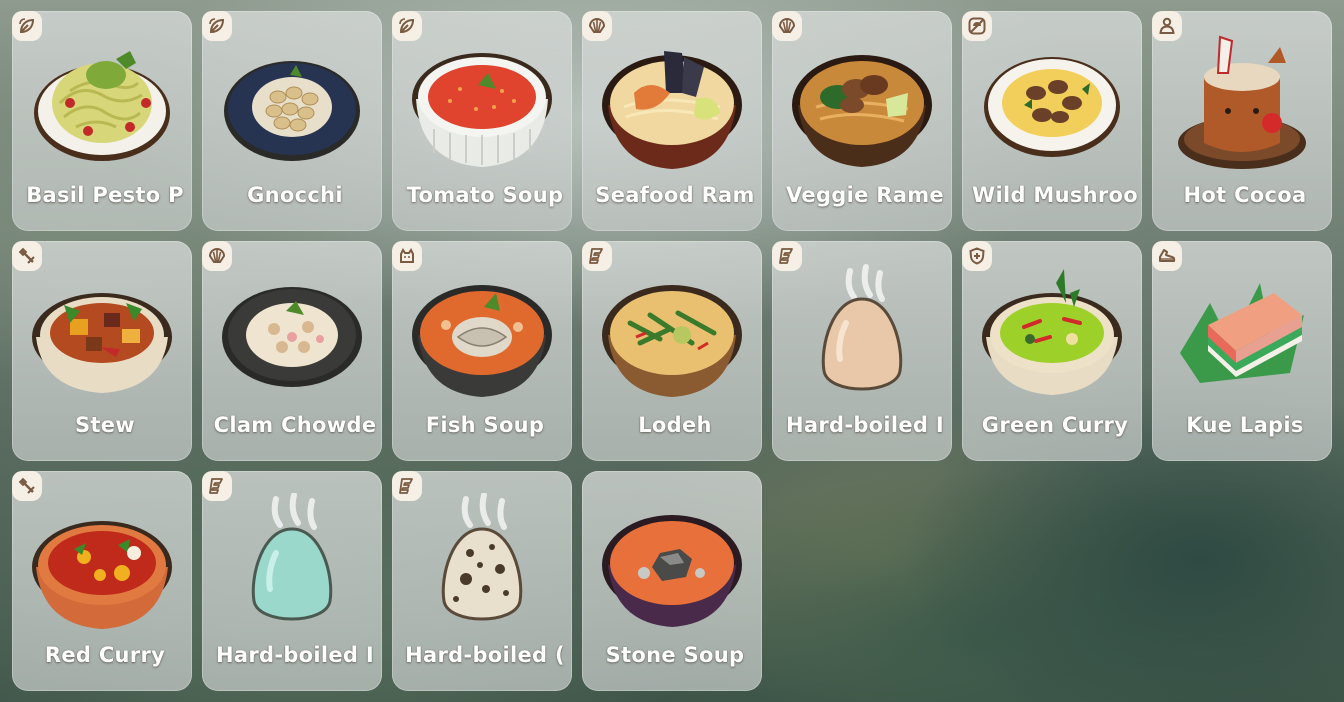 This screenshot has height=702, width=1344. What do you see at coordinates (485, 195) in the screenshot?
I see `dish-name: Tomato Soup` at bounding box center [485, 195].